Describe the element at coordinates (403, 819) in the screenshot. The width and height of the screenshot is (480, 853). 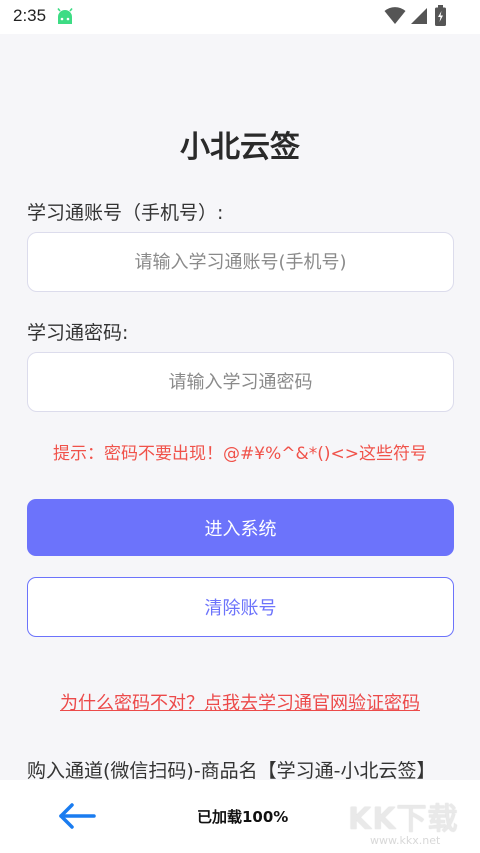
I see `watermark-text: KK下载` at that location.